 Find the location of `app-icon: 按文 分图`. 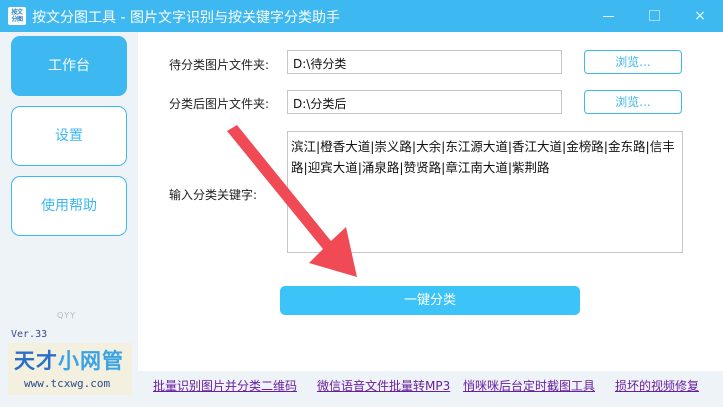

app-icon: 按文 分图 is located at coordinates (17, 16).